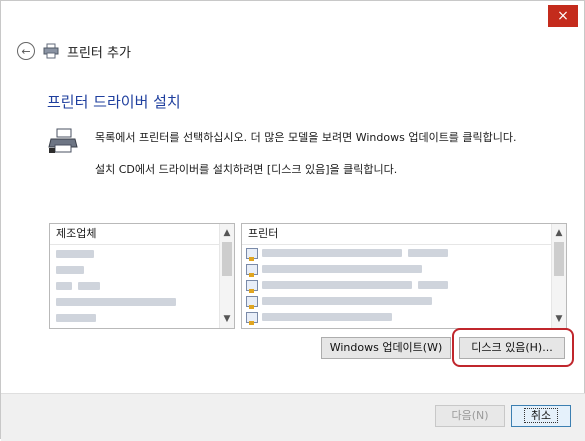 This screenshot has height=441, width=585. Describe the element at coordinates (142, 234) in the screenshot. I see `manufacturer-header: 제조업체` at that location.